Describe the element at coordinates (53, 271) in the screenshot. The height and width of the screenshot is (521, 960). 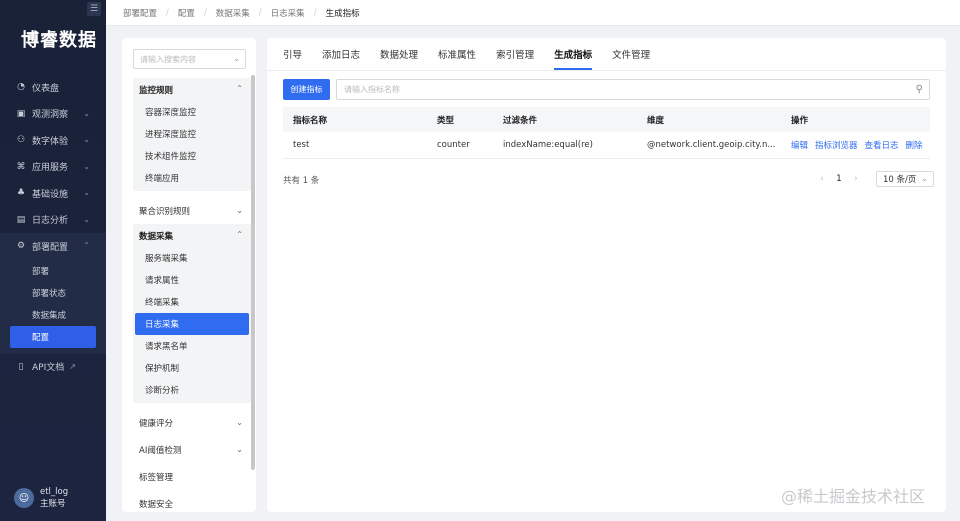
I see `sidebar-subitem-deploy: 部署` at that location.